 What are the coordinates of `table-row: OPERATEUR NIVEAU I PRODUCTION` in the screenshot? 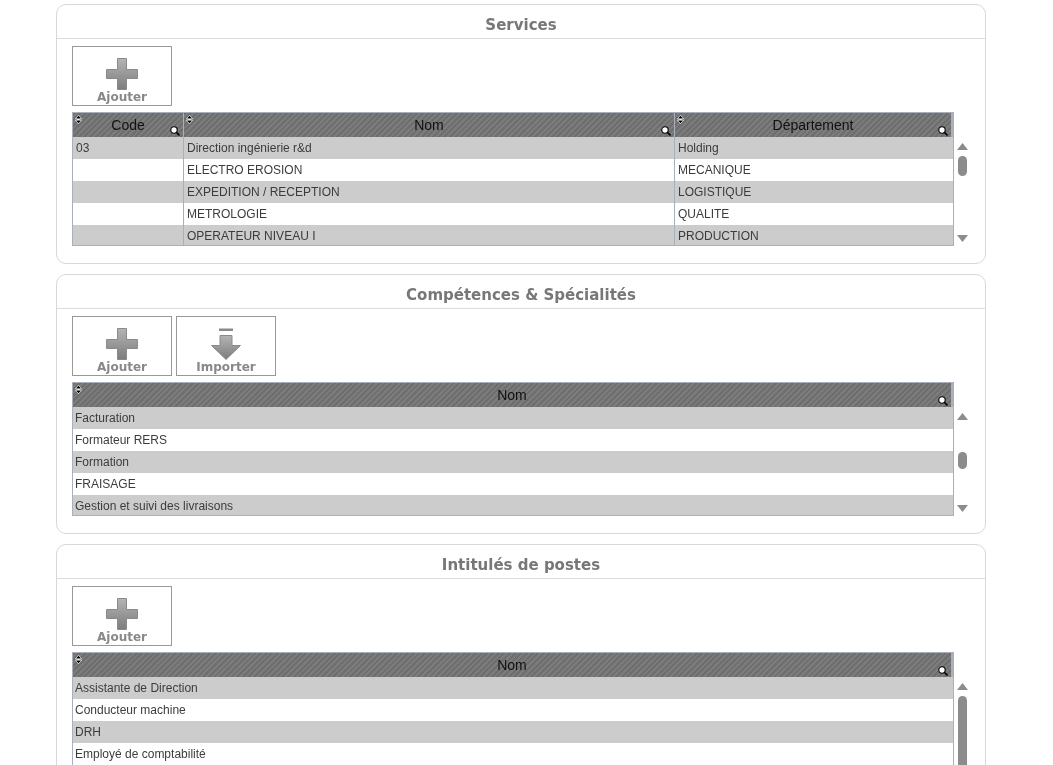 It's located at (513, 235).